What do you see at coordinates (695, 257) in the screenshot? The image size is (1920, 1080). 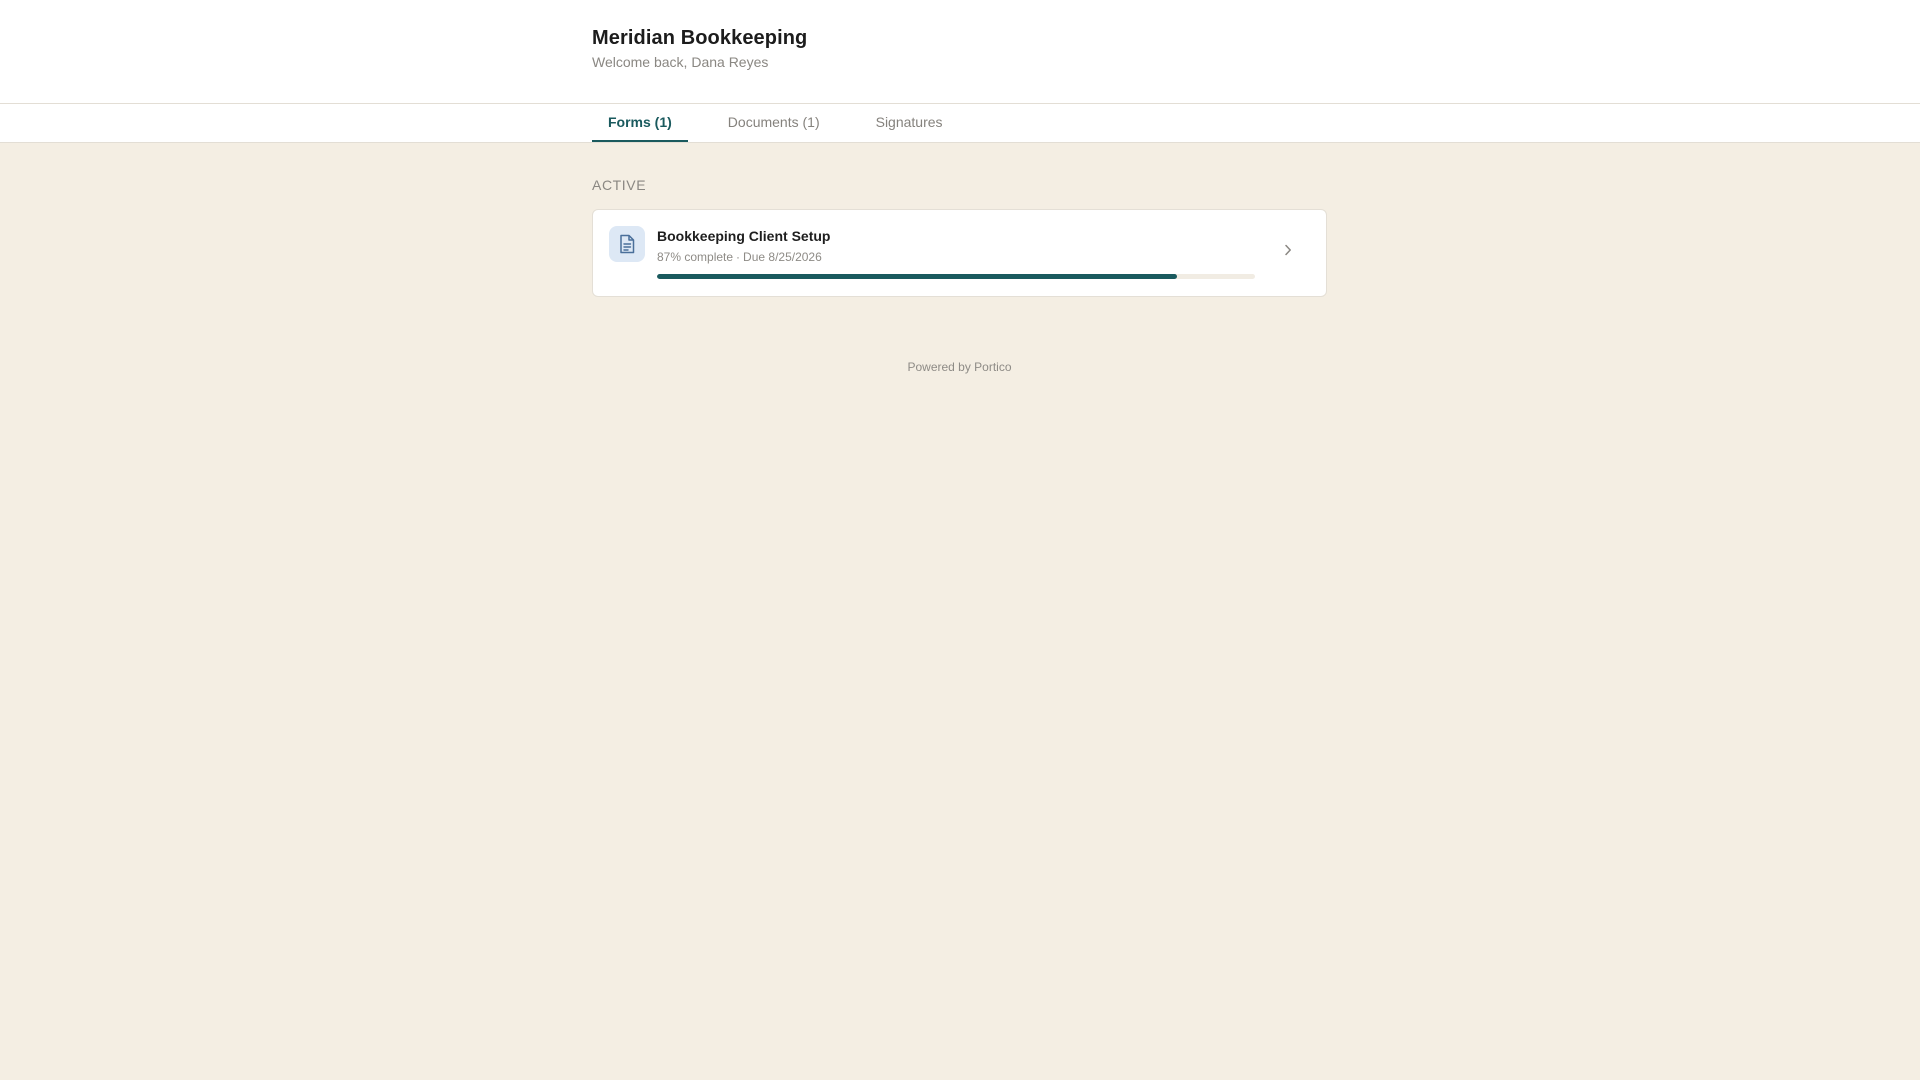 I see `progress-text: 87% complete` at bounding box center [695, 257].